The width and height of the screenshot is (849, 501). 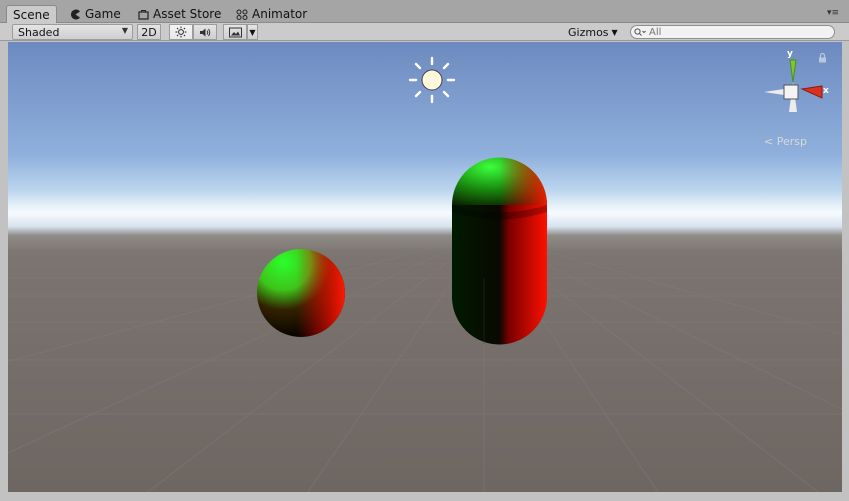 What do you see at coordinates (640, 31) in the screenshot?
I see `search-icon` at bounding box center [640, 31].